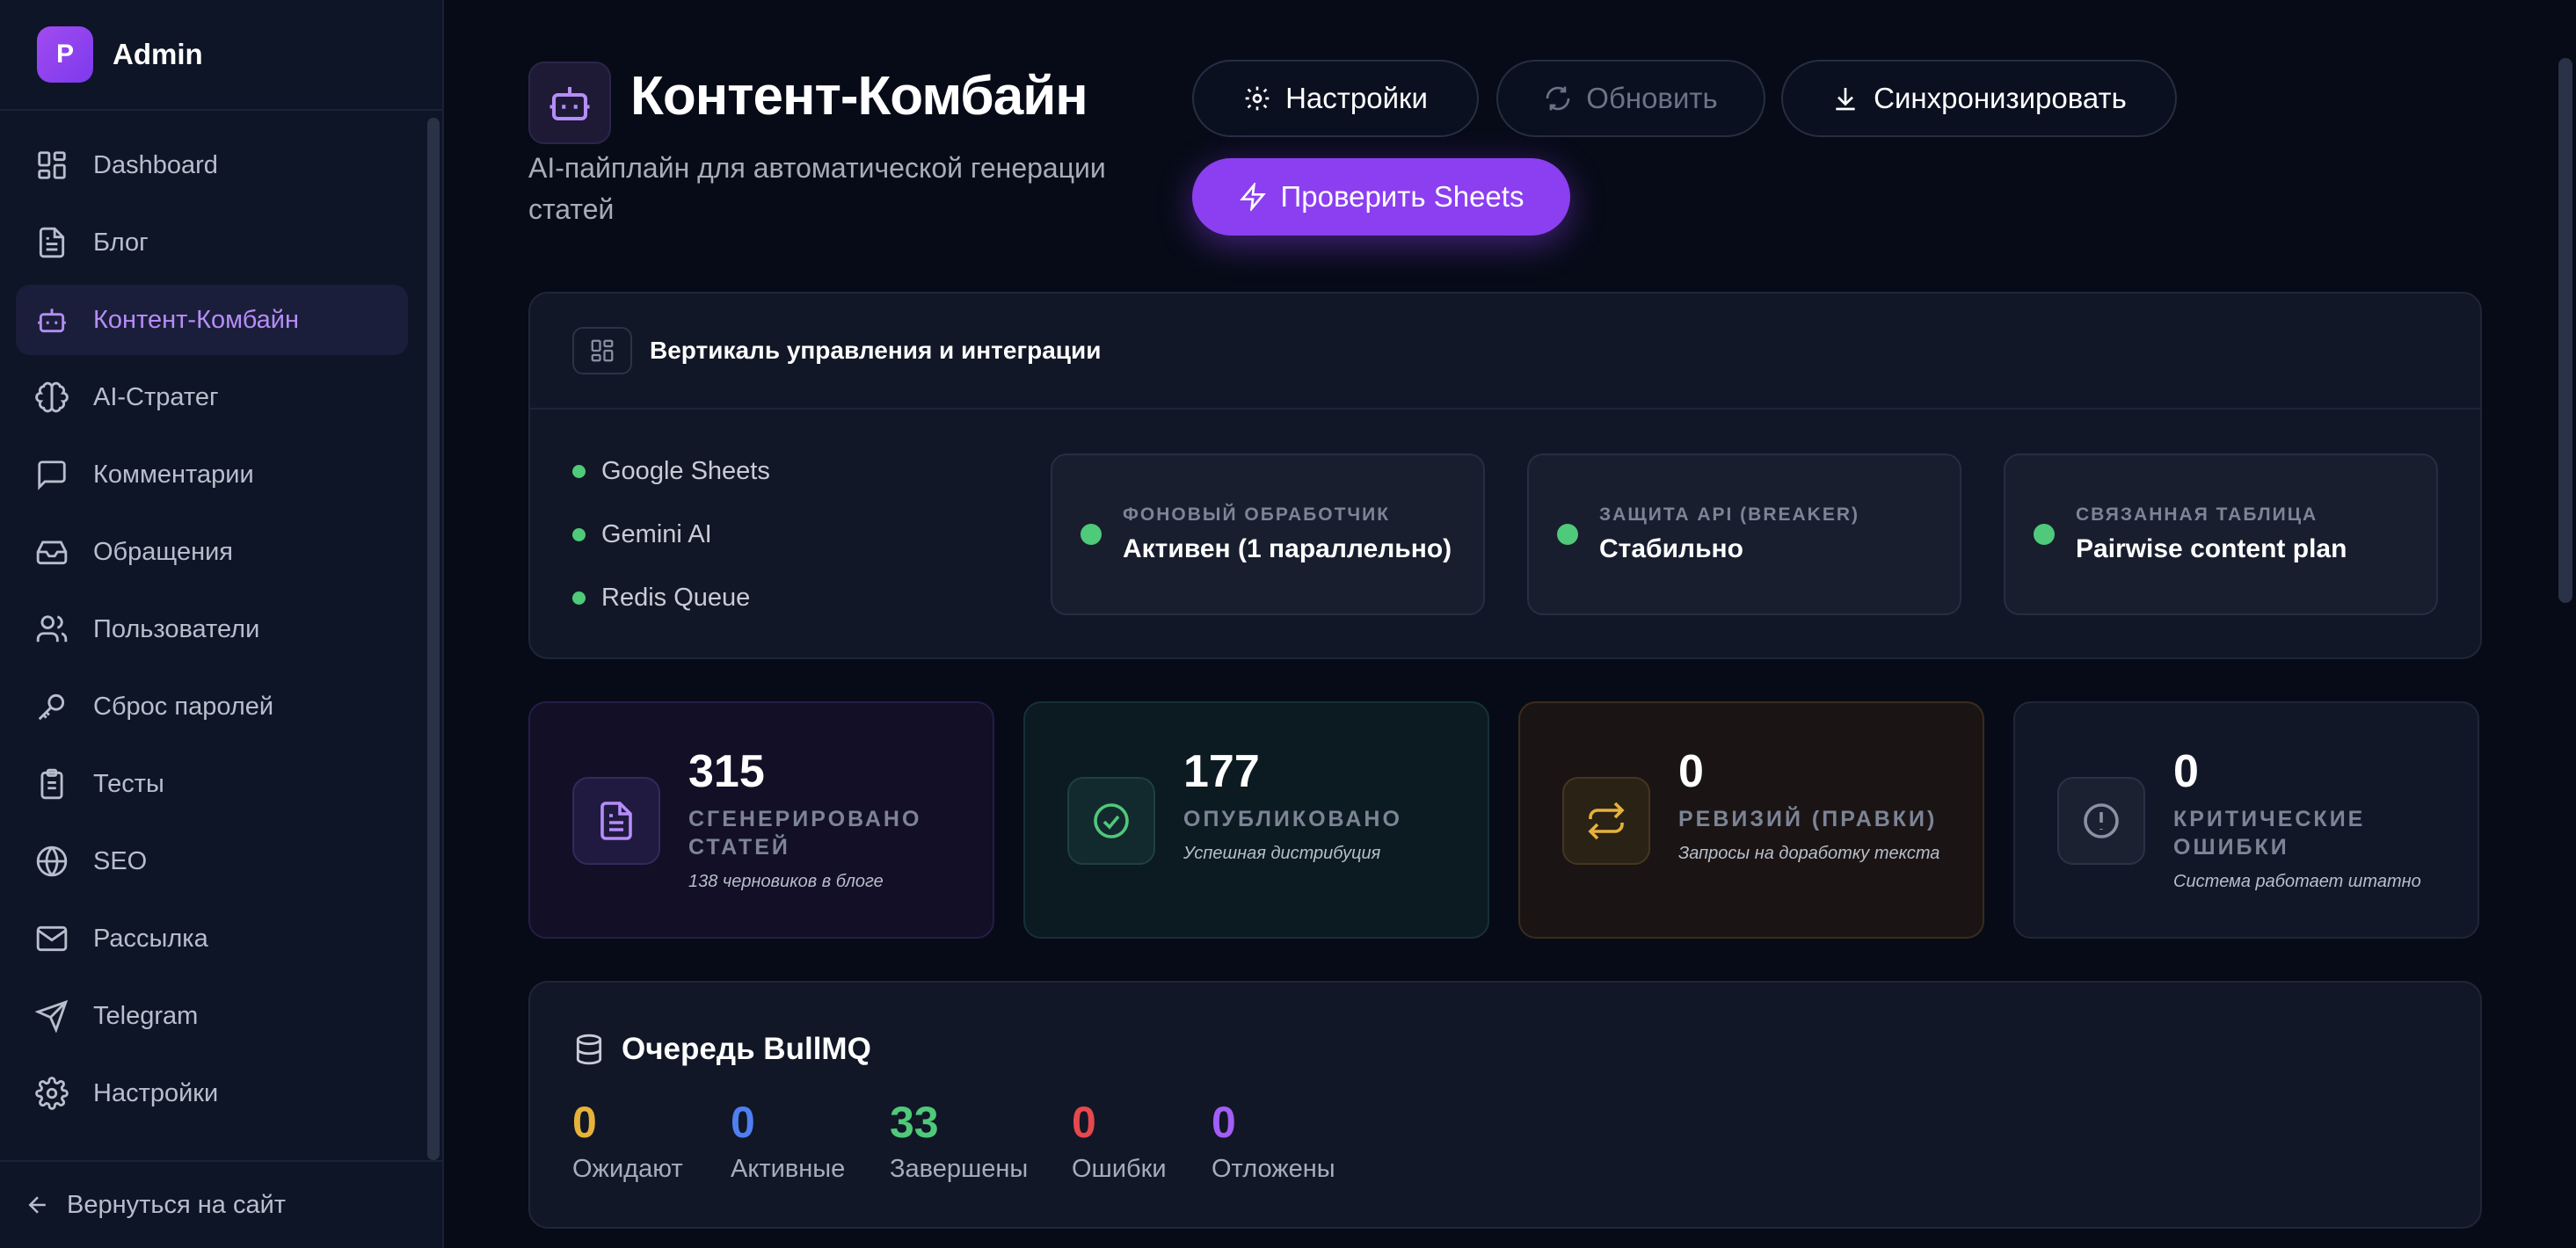 Image resolution: width=2576 pixels, height=1248 pixels. I want to click on sidebar-item-settings: Настройки, so click(212, 1093).